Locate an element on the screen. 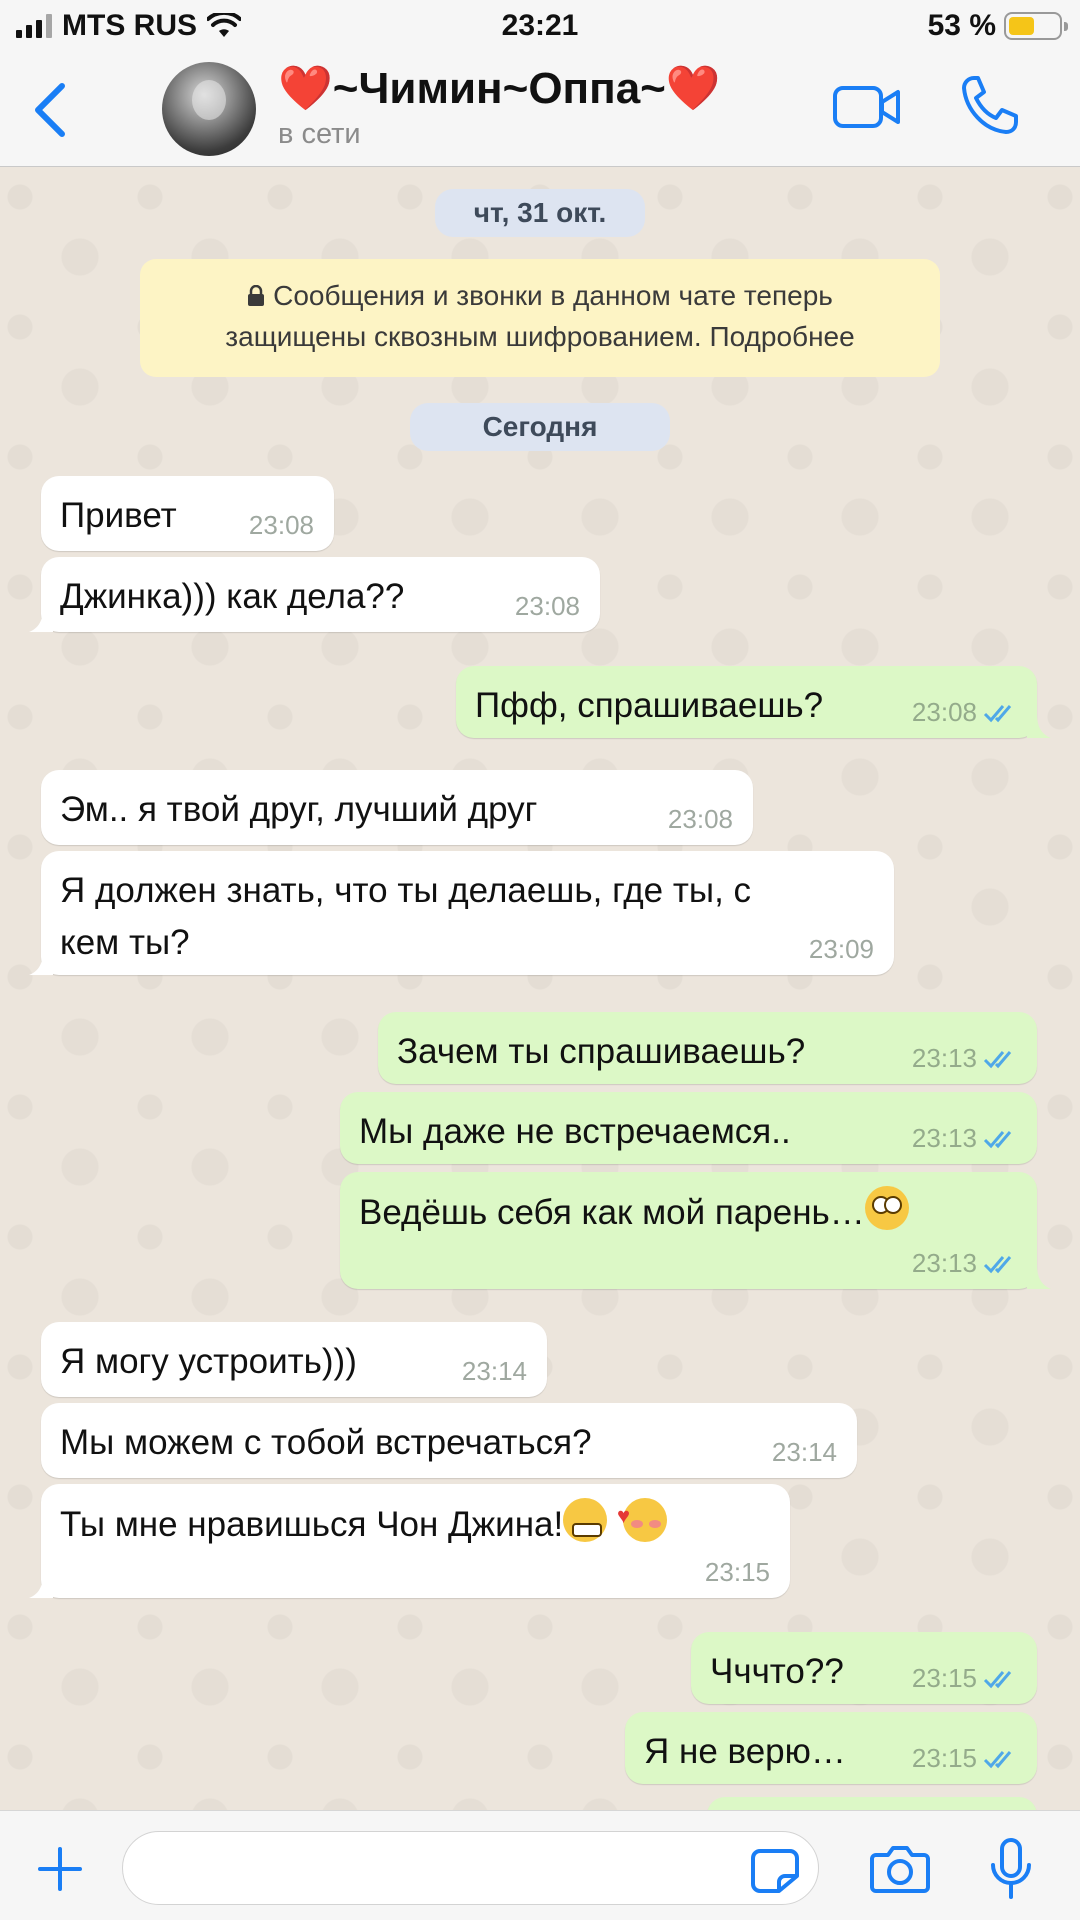 This screenshot has width=1080, height=1920. today-separator: Сегодня is located at coordinates (540, 427).